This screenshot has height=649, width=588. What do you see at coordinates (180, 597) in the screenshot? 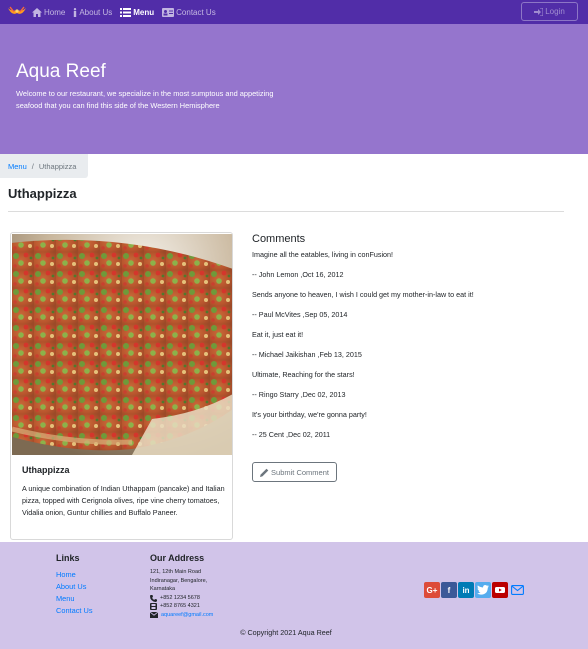
I see `phone-number: +852 1234 5678` at bounding box center [180, 597].